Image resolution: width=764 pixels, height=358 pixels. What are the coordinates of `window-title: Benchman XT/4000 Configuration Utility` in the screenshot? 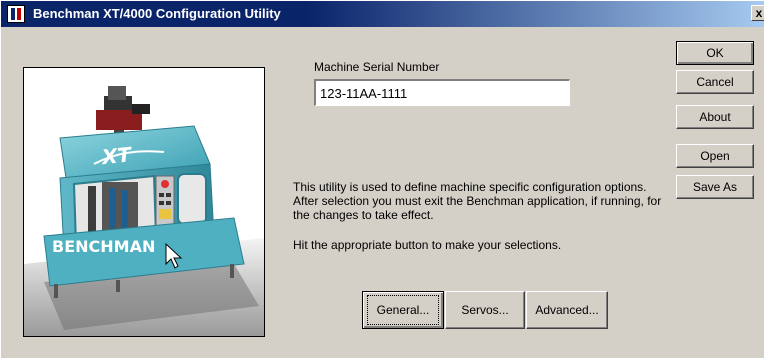 It's located at (157, 13).